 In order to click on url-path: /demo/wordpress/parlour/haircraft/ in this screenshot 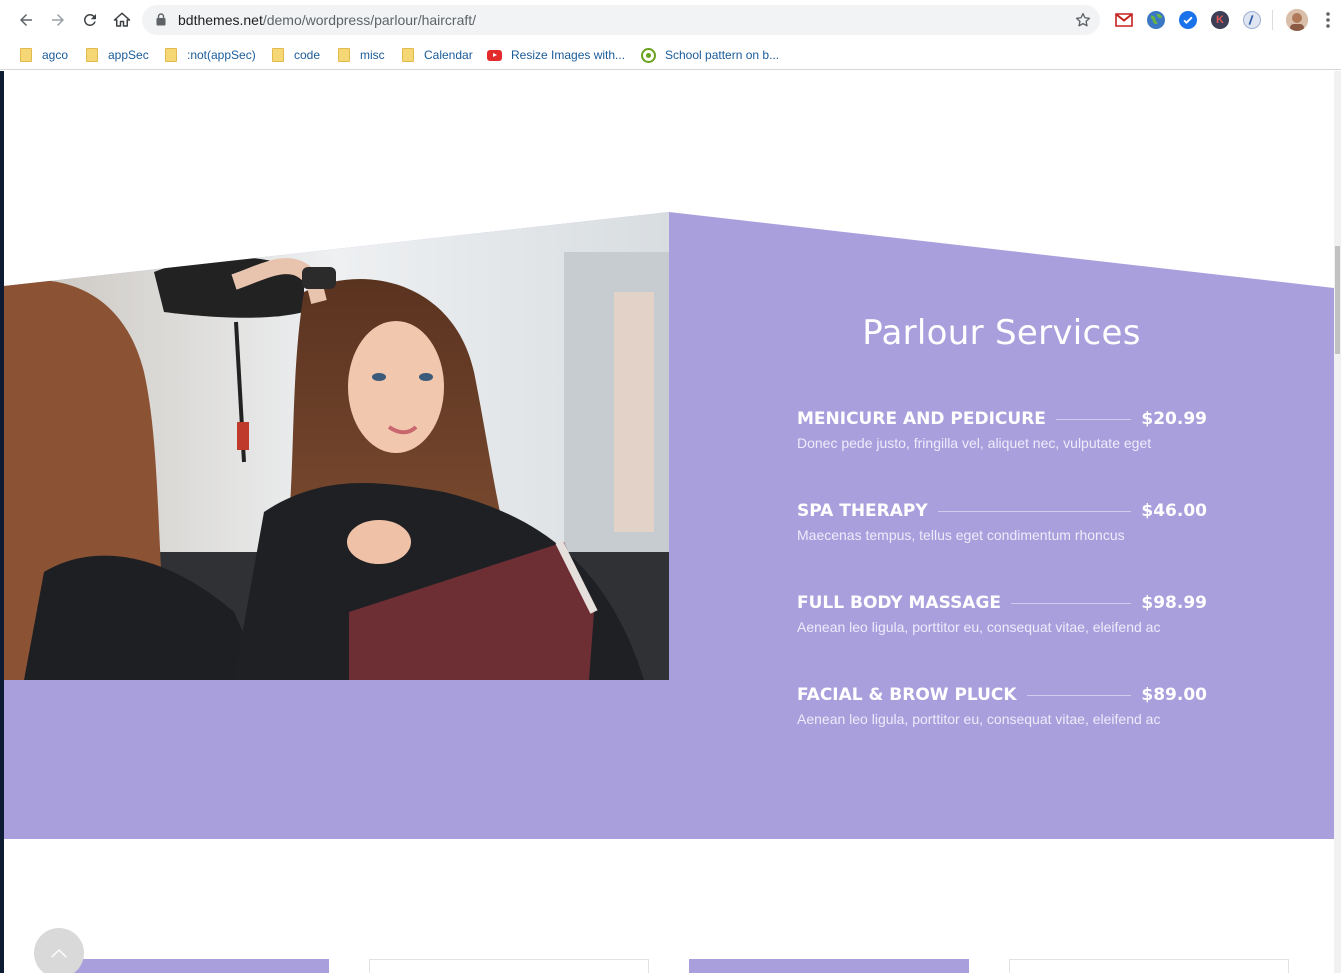, I will do `click(369, 20)`.